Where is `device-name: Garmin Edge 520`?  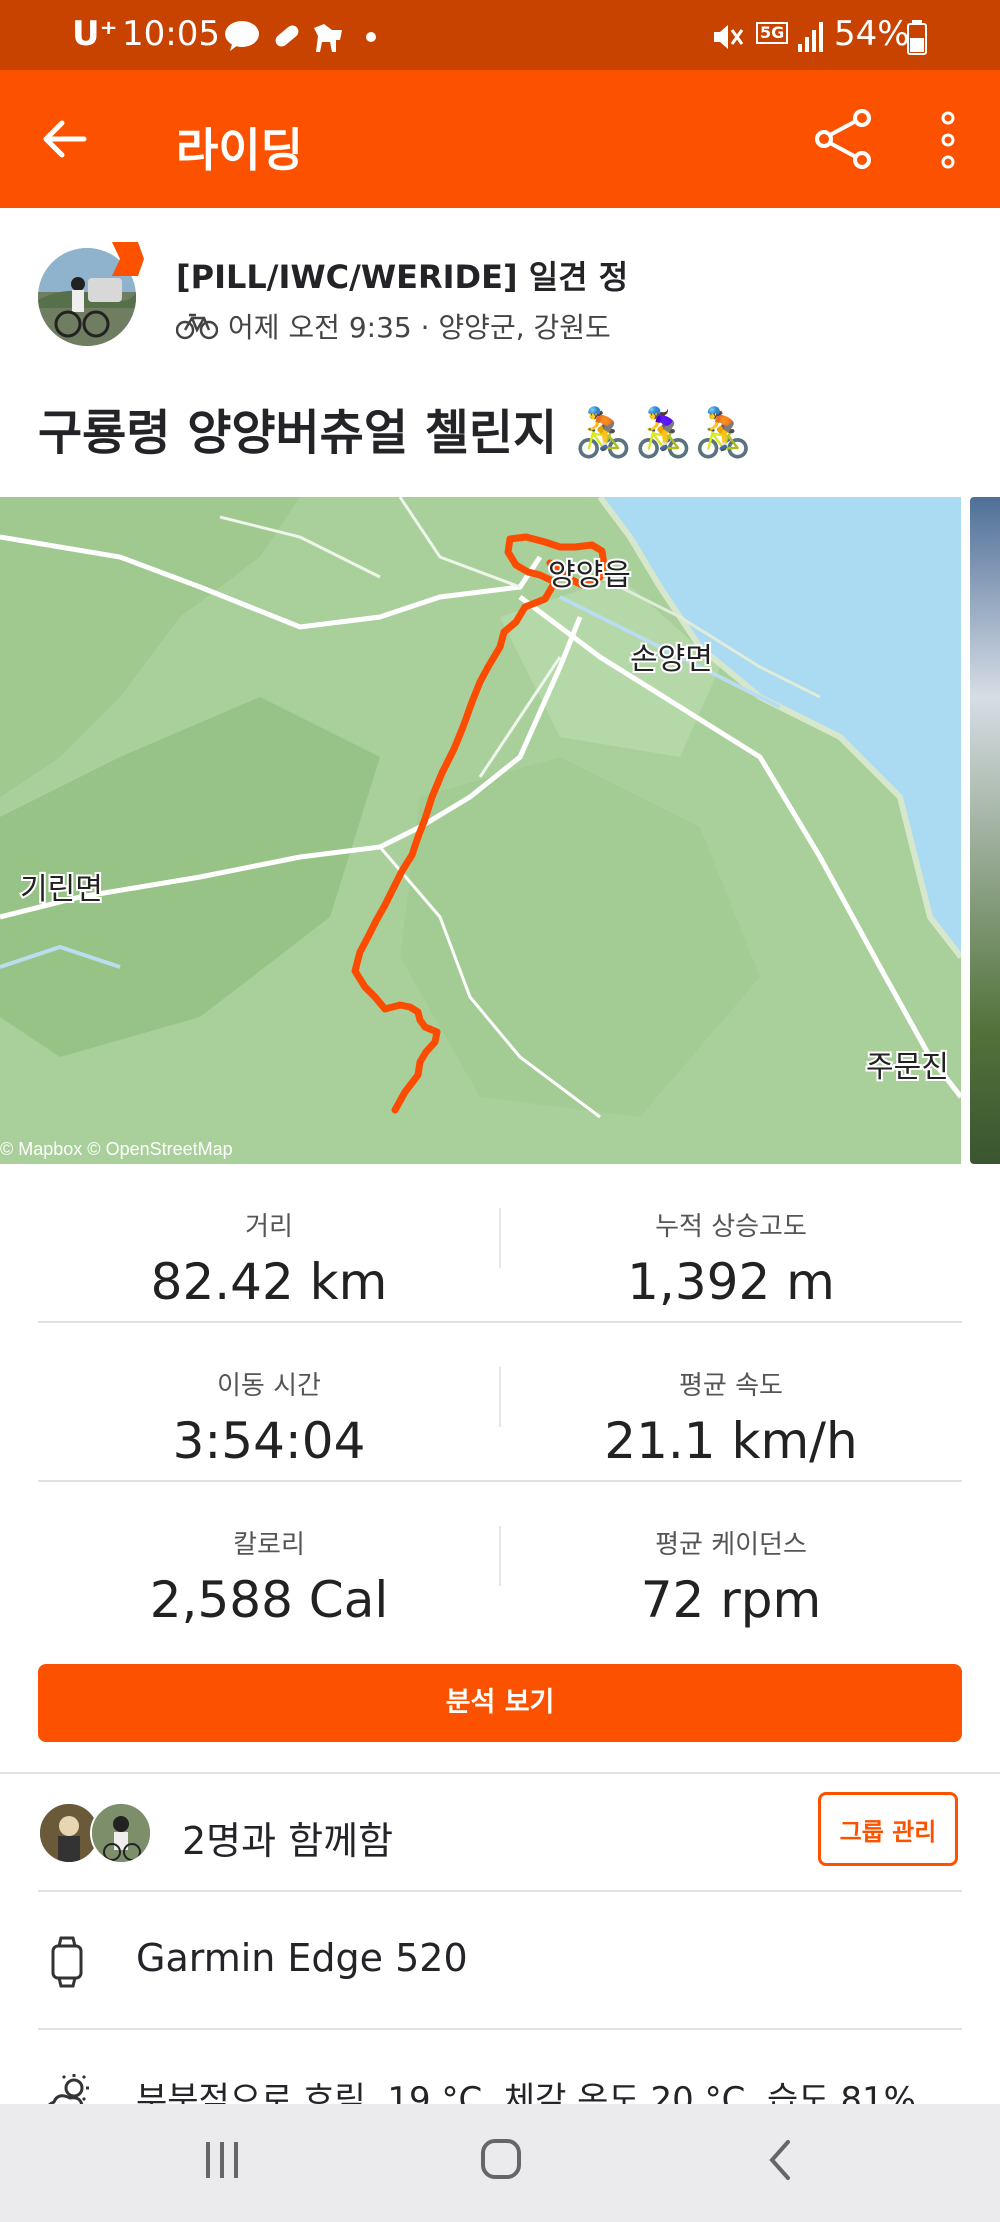 device-name: Garmin Edge 520 is located at coordinates (302, 1958).